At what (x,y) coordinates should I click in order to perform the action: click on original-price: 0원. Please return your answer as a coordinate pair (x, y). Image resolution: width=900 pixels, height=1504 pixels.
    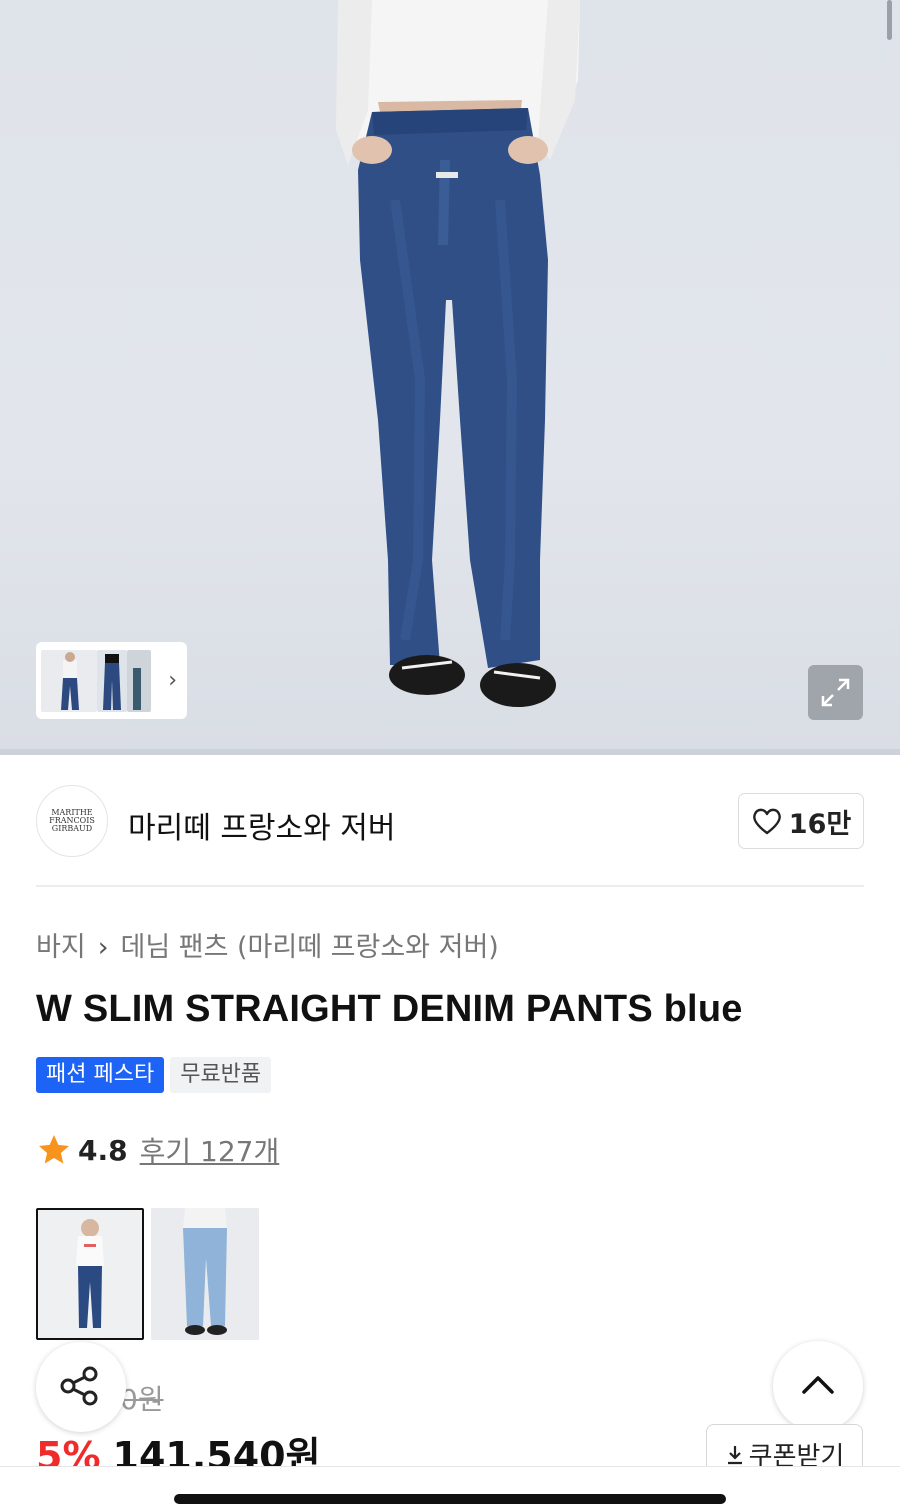
    Looking at the image, I should click on (142, 1399).